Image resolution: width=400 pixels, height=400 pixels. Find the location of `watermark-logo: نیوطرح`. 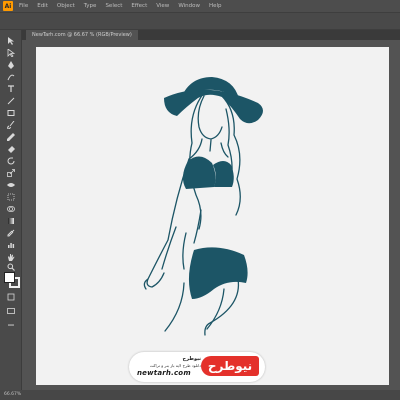

watermark-logo: نیوطرح is located at coordinates (230, 366).